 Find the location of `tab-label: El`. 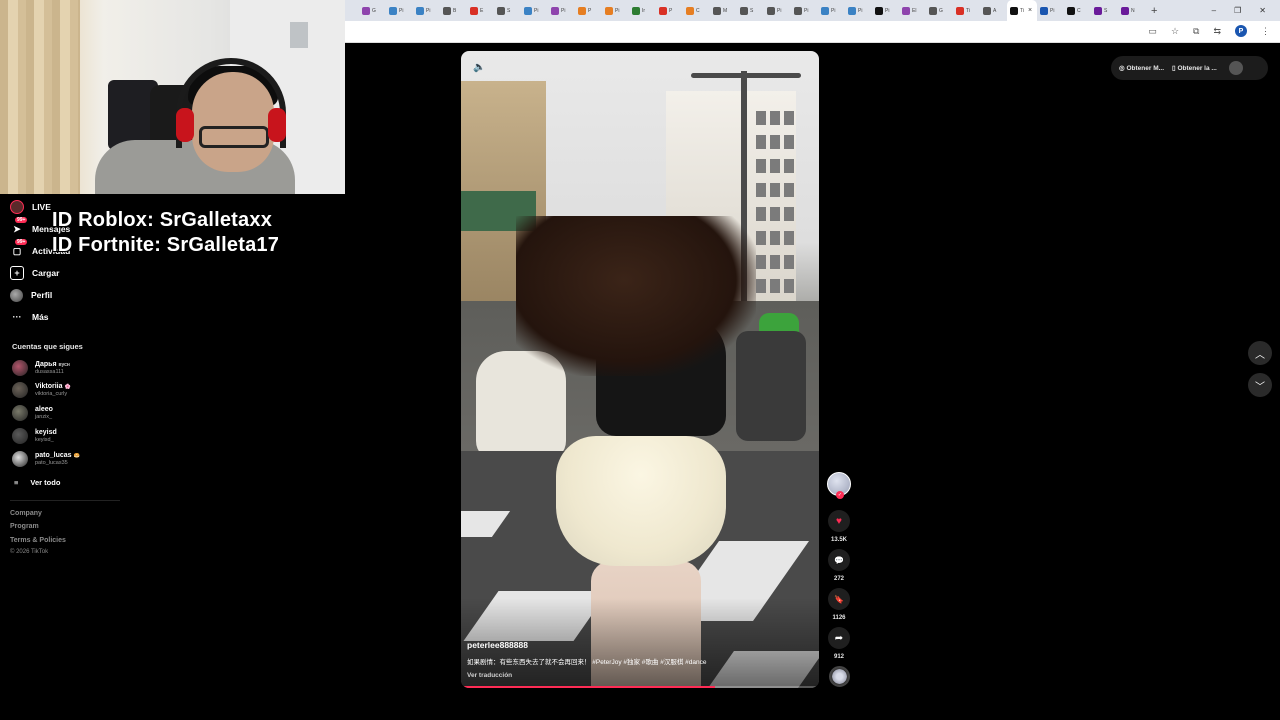

tab-label: El is located at coordinates (914, 10).